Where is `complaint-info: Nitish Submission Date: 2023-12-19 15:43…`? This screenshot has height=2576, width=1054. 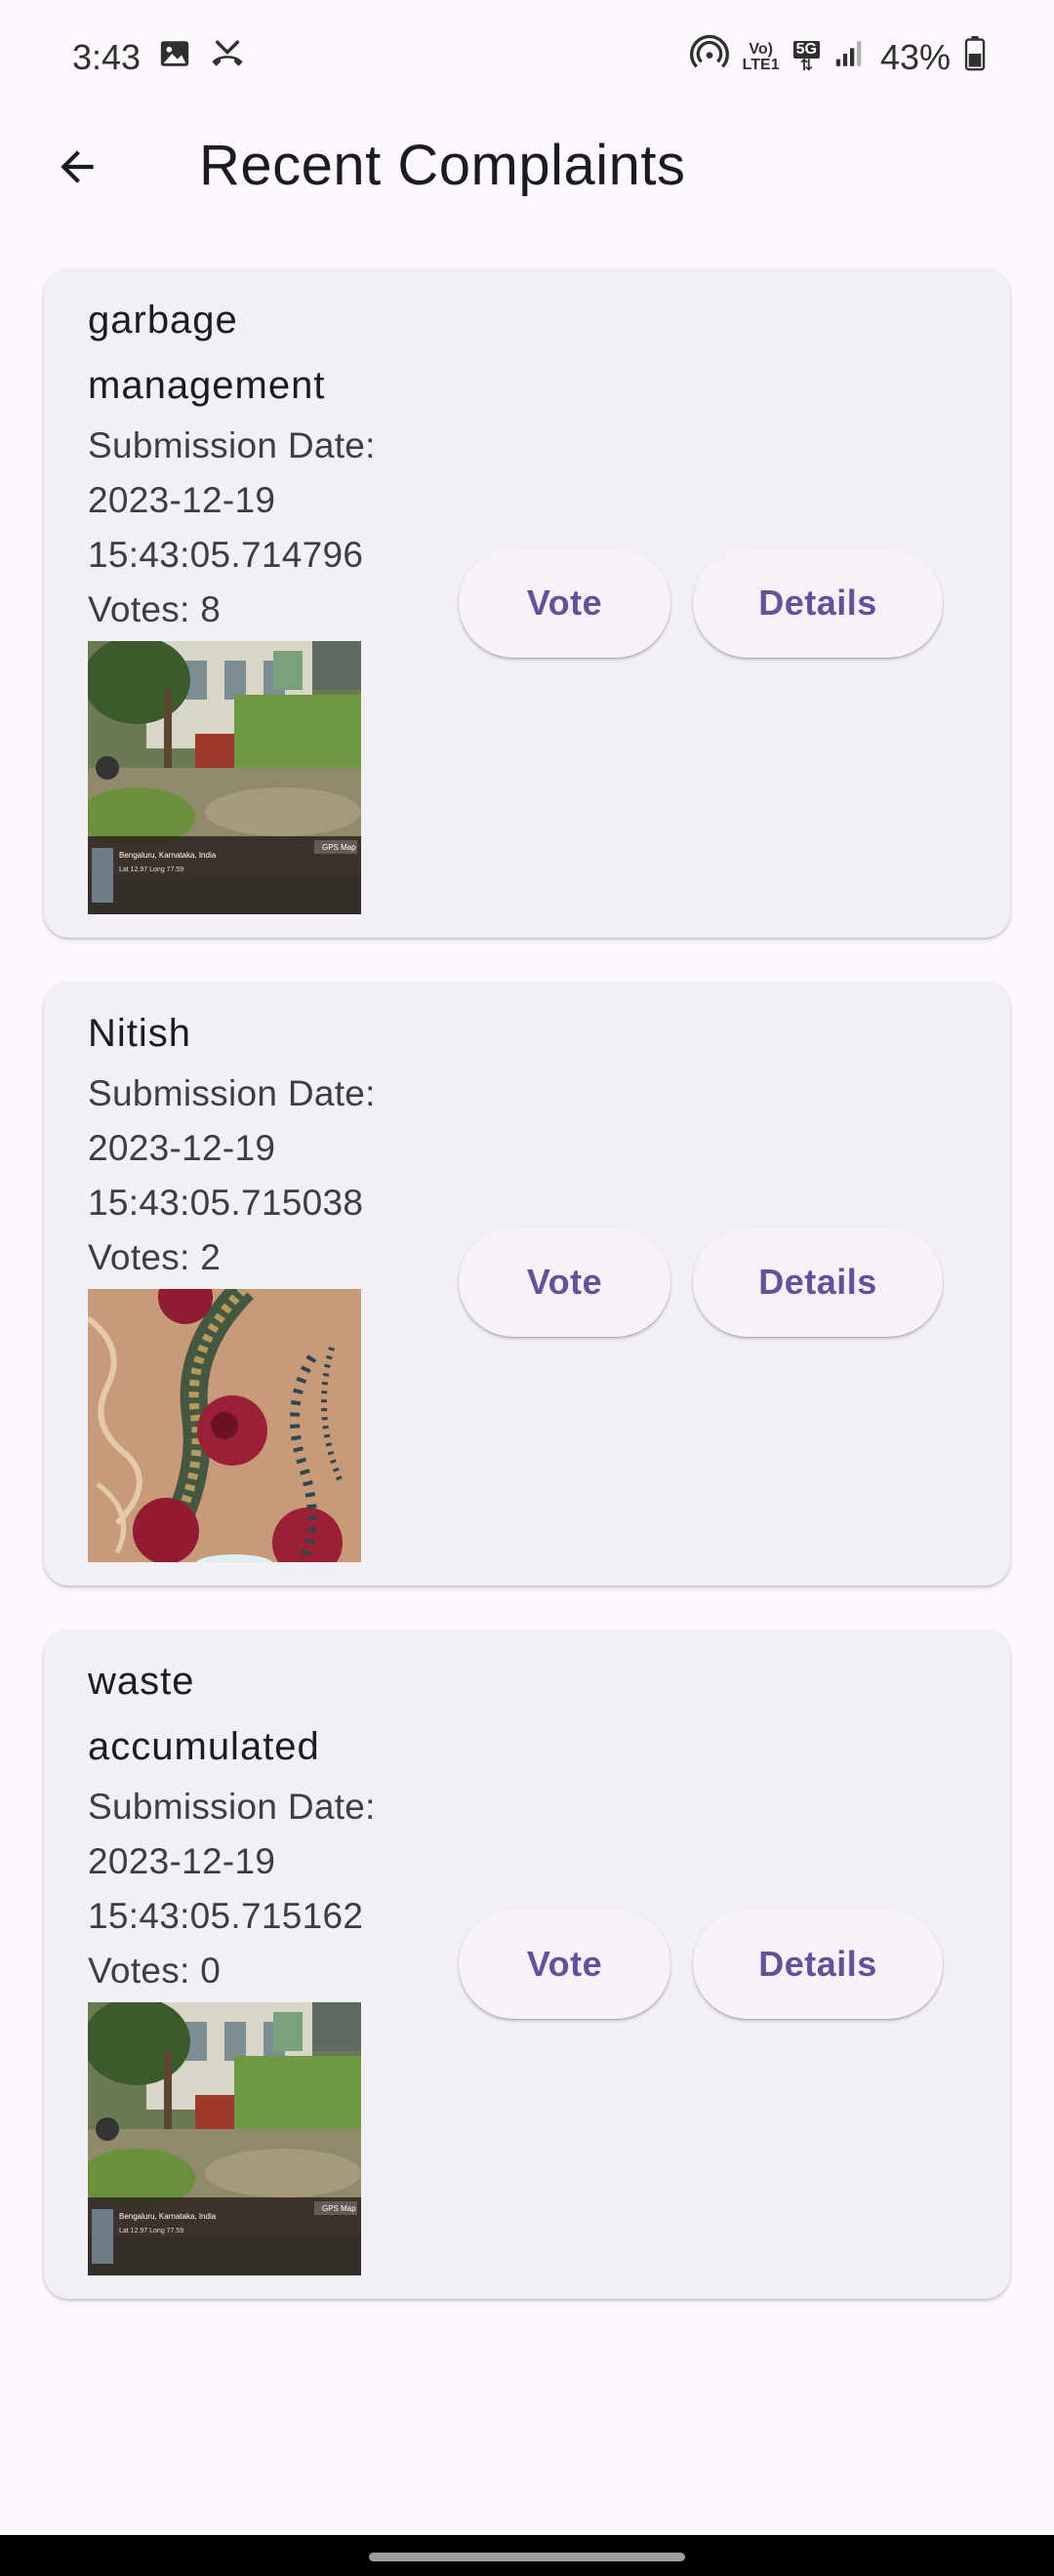
complaint-info: Nitish Submission Date: 2023-12-19 15:43… is located at coordinates (273, 1143).